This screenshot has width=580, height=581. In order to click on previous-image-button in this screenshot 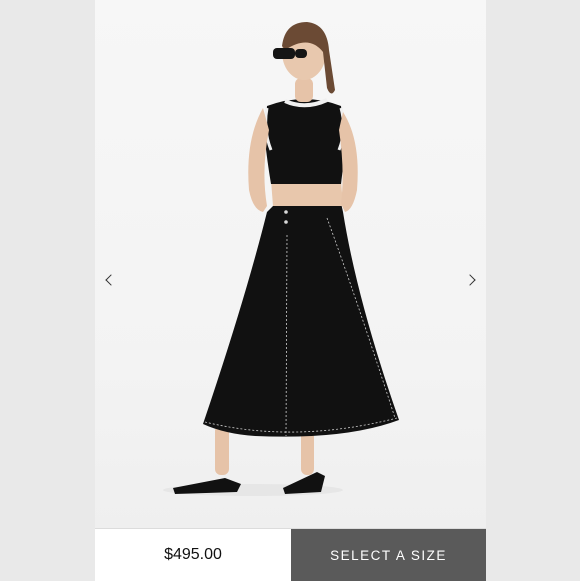, I will do `click(109, 280)`.